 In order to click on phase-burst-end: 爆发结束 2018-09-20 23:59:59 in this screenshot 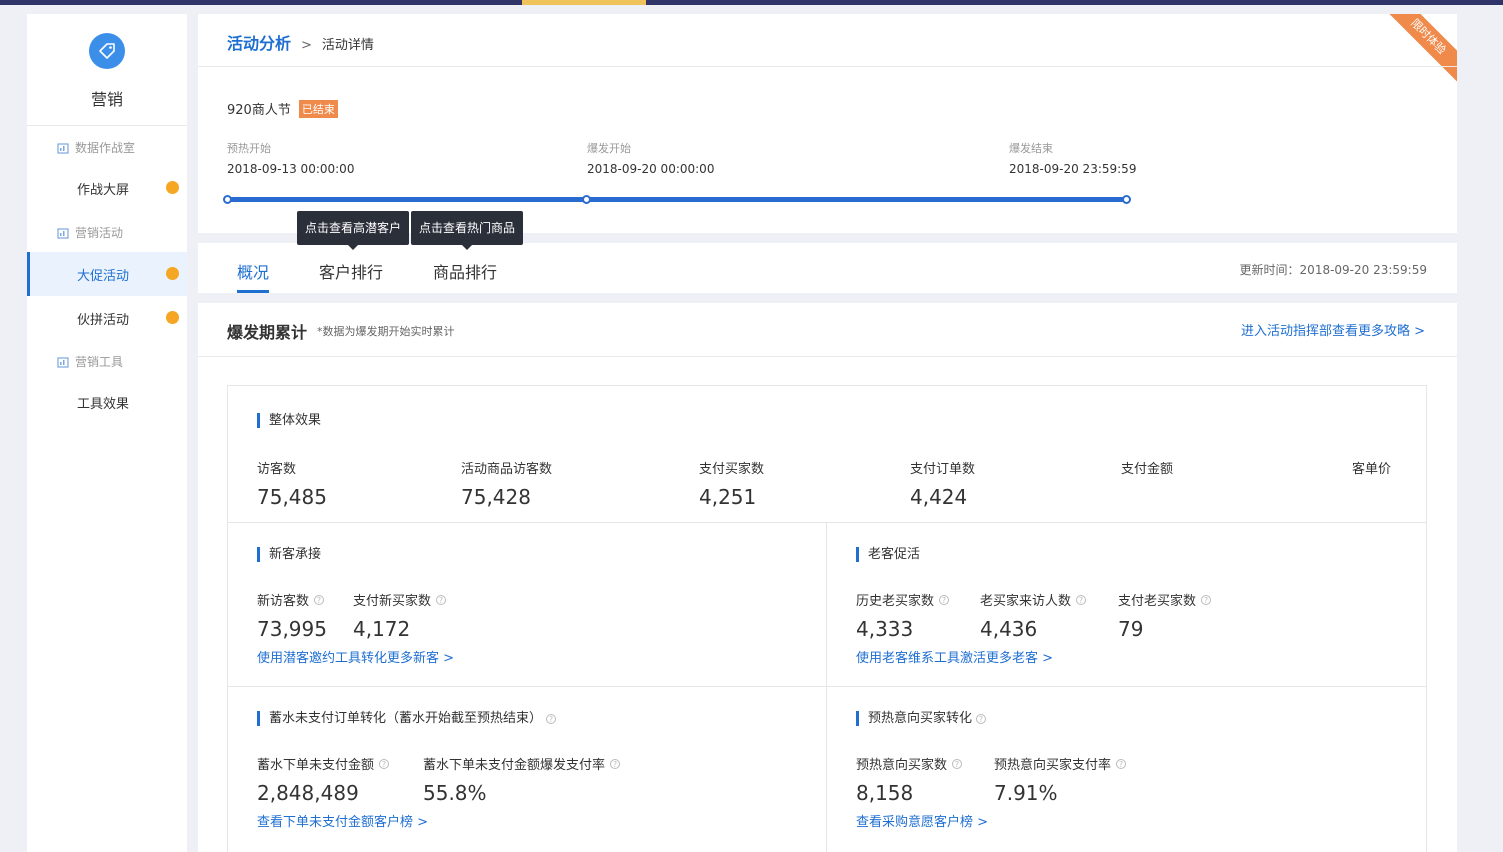, I will do `click(1072, 158)`.